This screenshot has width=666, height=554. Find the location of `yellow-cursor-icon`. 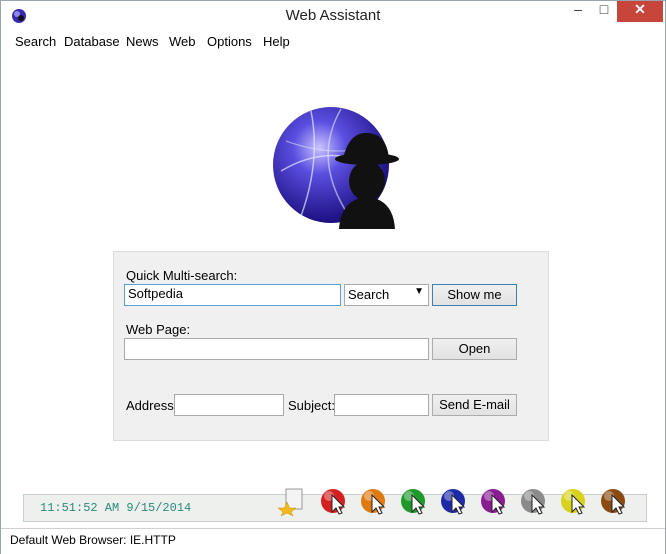

yellow-cursor-icon is located at coordinates (574, 501).